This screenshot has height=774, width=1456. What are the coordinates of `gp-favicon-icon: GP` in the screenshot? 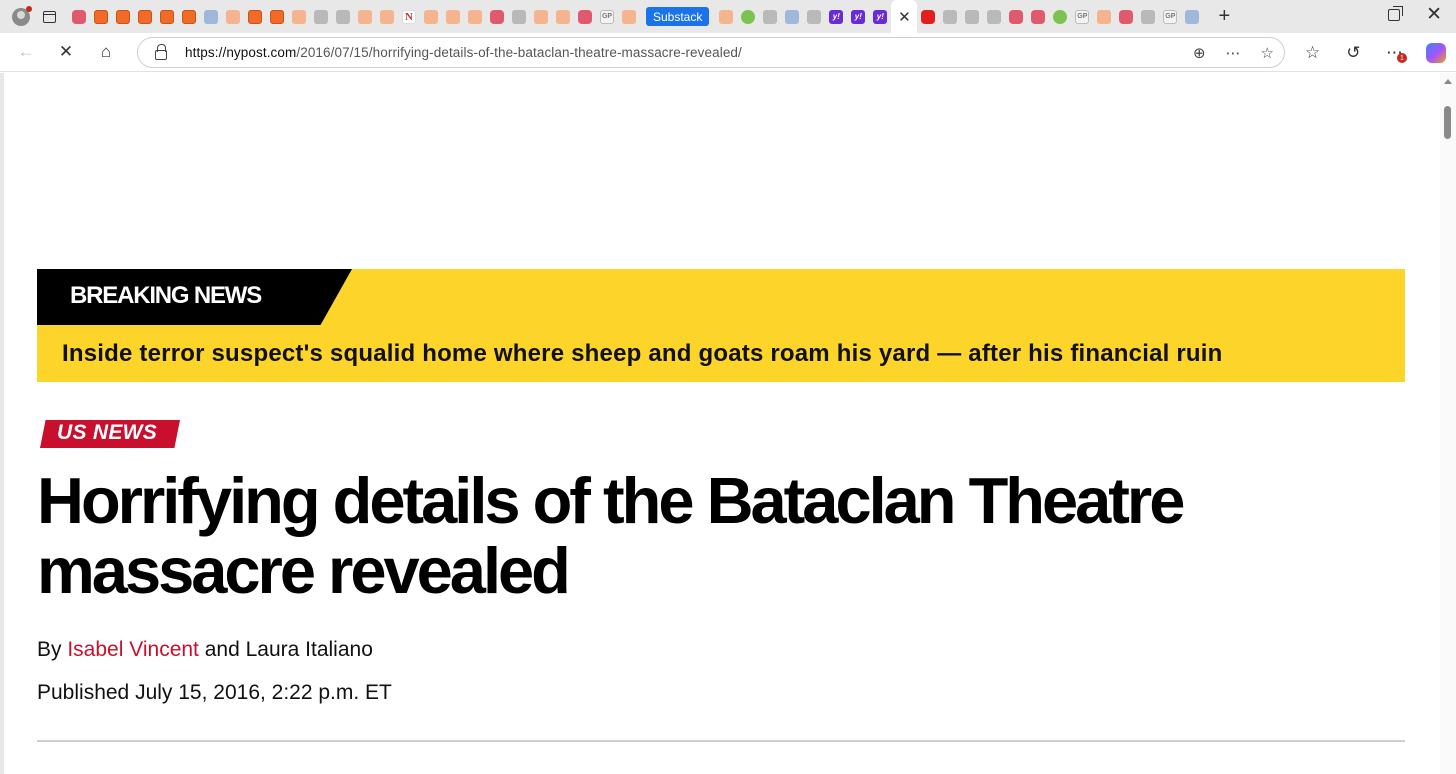 It's located at (1082, 16).